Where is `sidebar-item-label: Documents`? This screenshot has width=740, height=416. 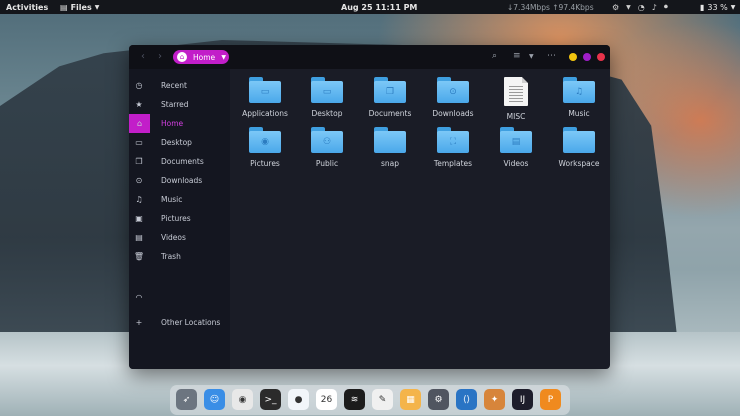
sidebar-item-label: Documents is located at coordinates (182, 161).